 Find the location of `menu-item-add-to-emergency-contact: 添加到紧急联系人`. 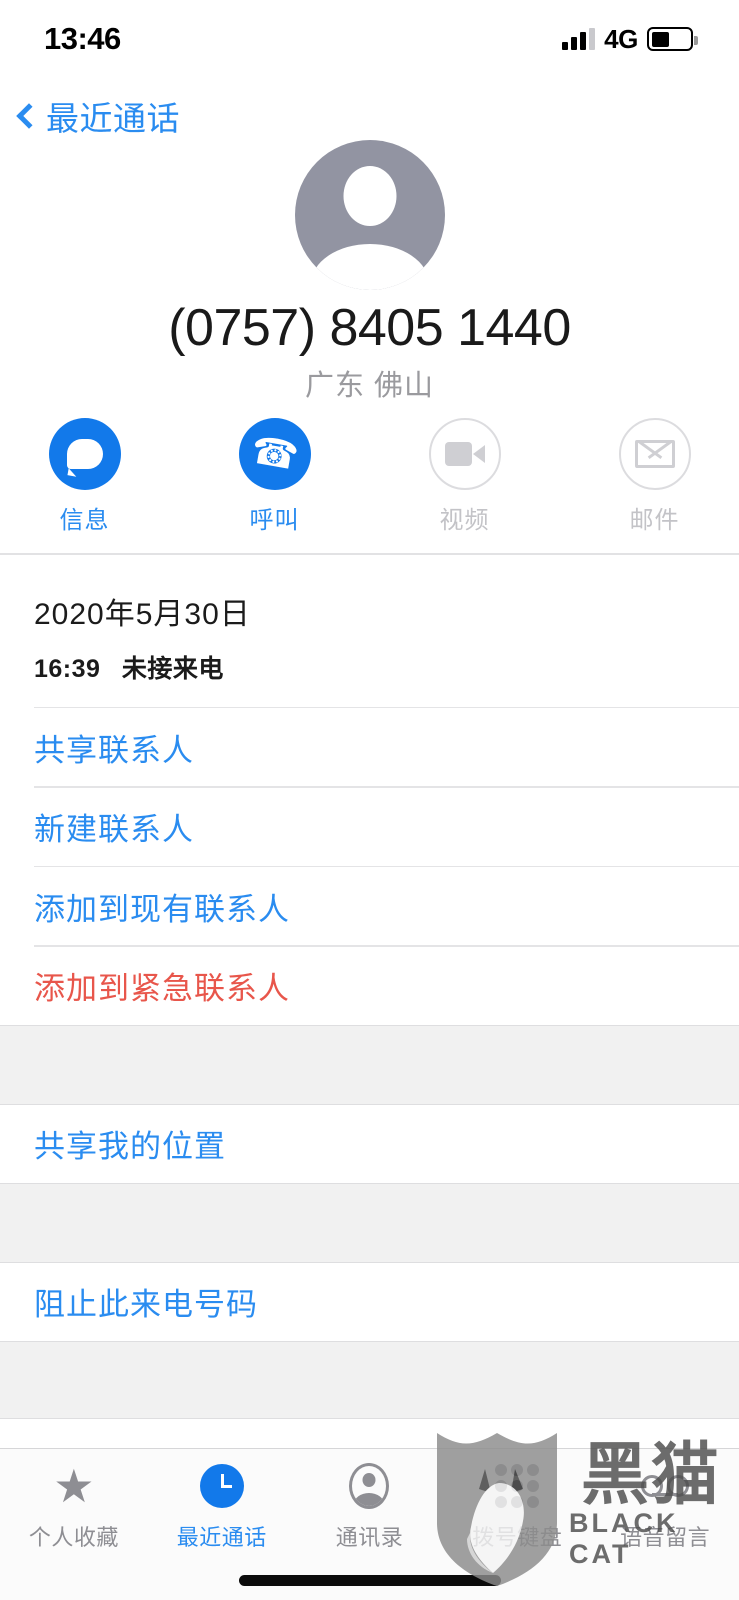

menu-item-add-to-emergency-contact: 添加到紧急联系人 is located at coordinates (369, 985).